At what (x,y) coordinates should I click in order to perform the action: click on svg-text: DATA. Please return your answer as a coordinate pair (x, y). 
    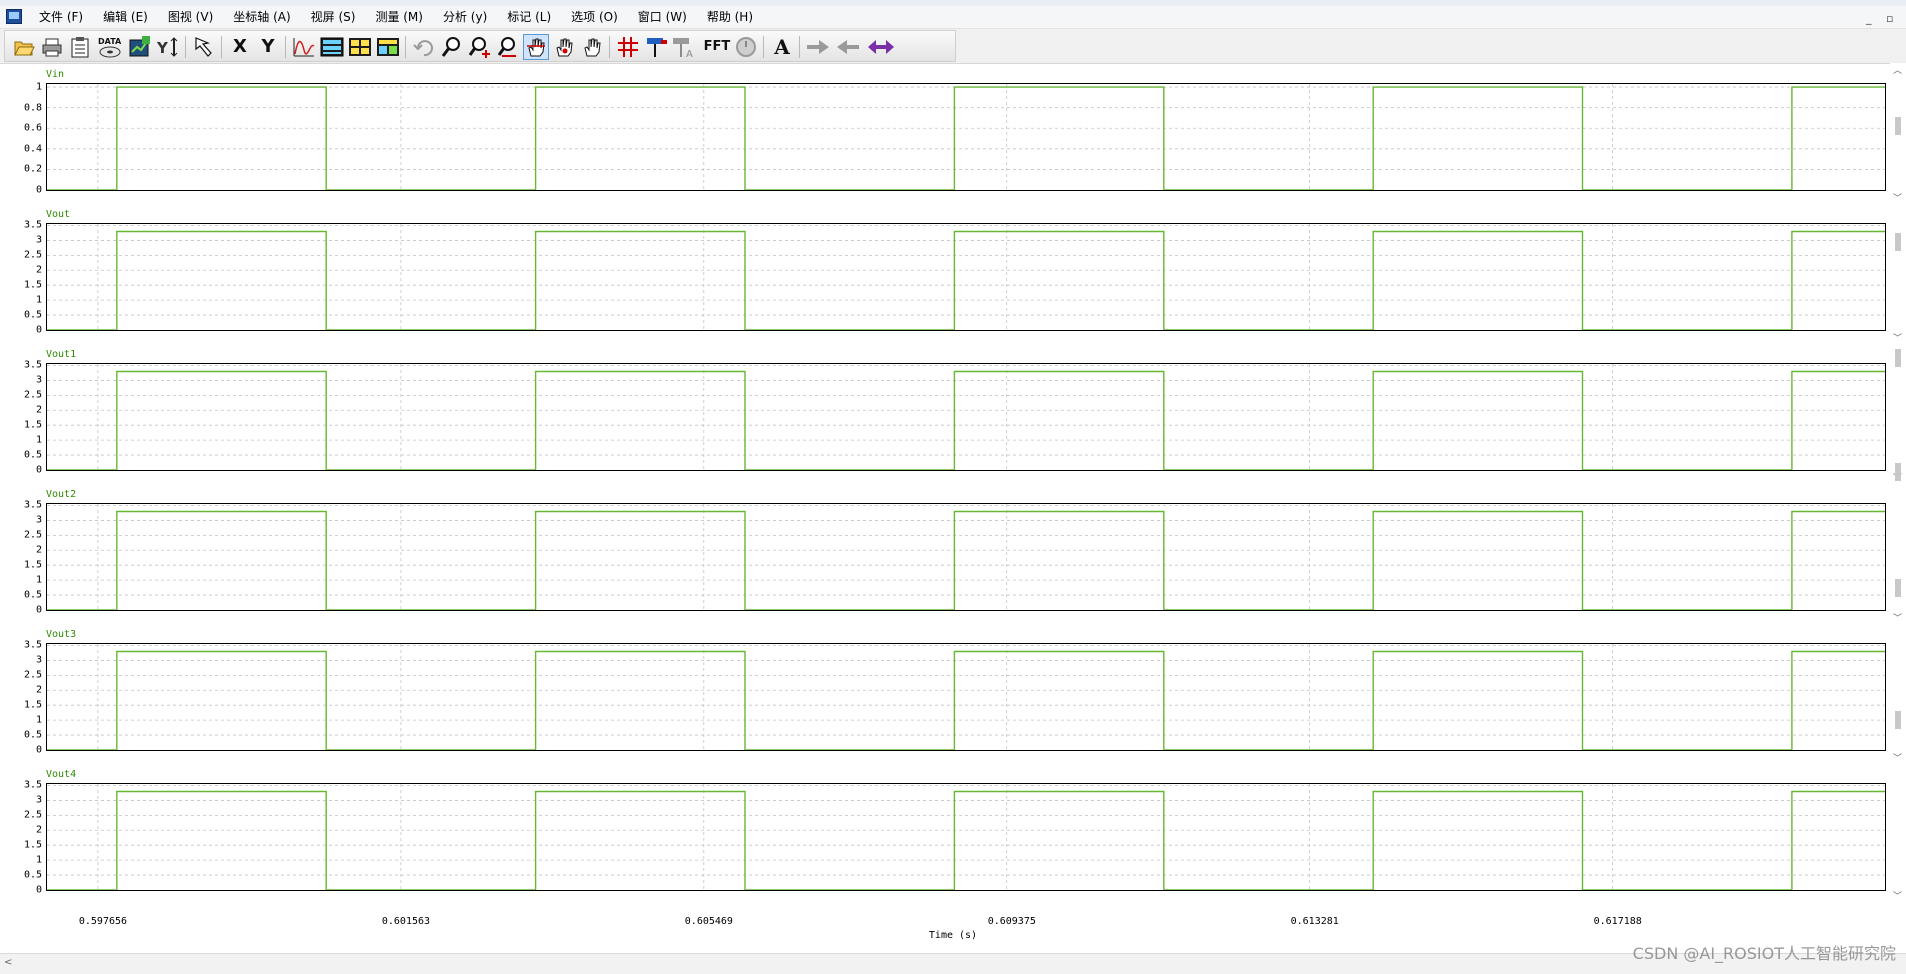
    Looking at the image, I should click on (110, 41).